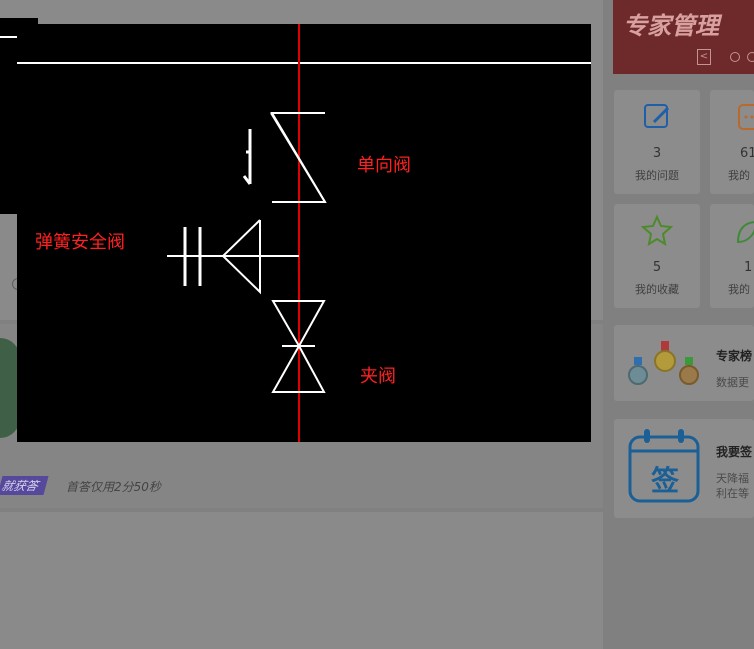 The image size is (754, 649). I want to click on expert-ranking-card: 专家榜 数据更, so click(684, 363).